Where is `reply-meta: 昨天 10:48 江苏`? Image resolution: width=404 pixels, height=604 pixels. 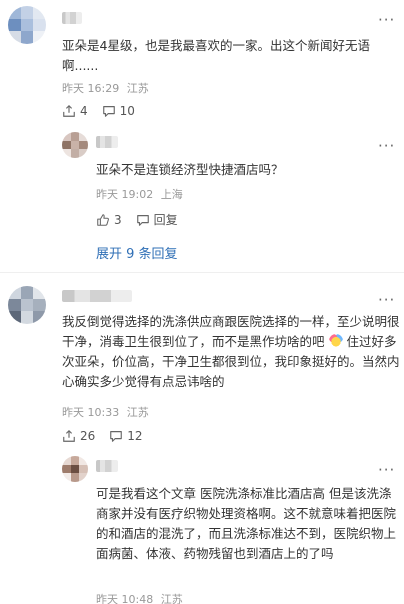 reply-meta: 昨天 10:48 江苏 is located at coordinates (139, 597).